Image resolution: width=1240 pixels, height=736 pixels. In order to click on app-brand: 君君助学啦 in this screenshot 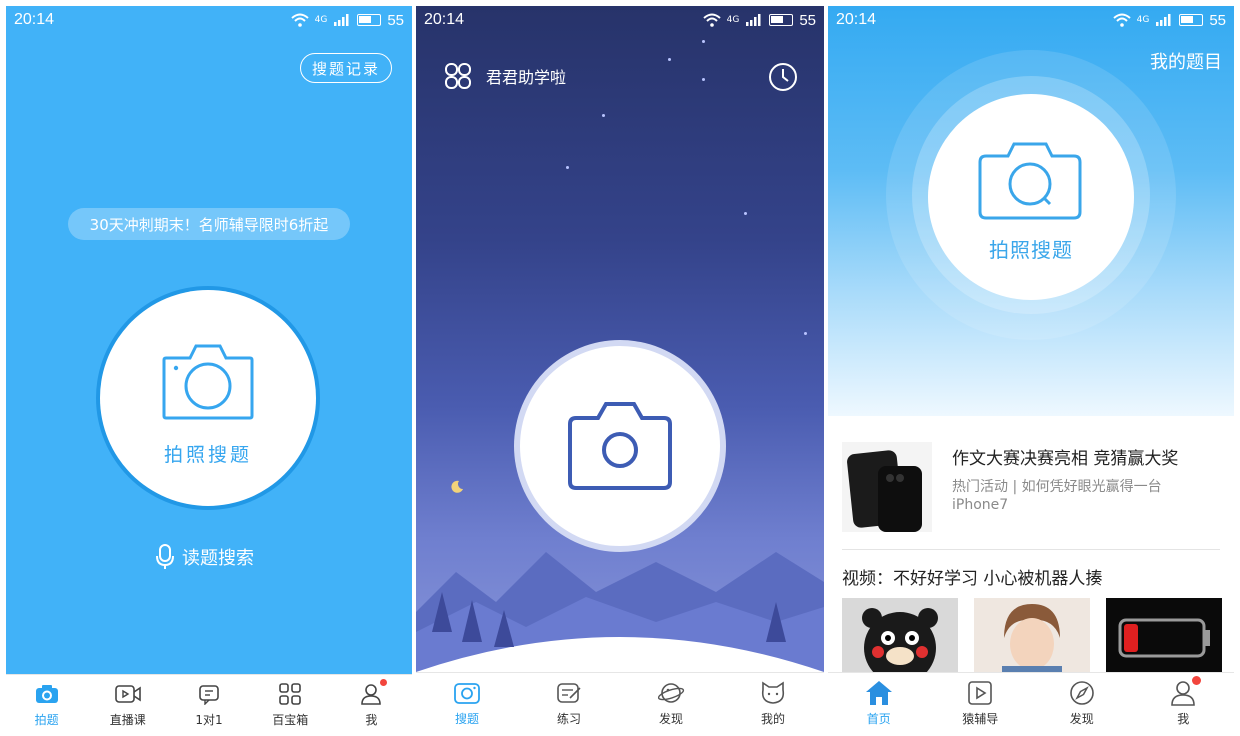, I will do `click(505, 76)`.